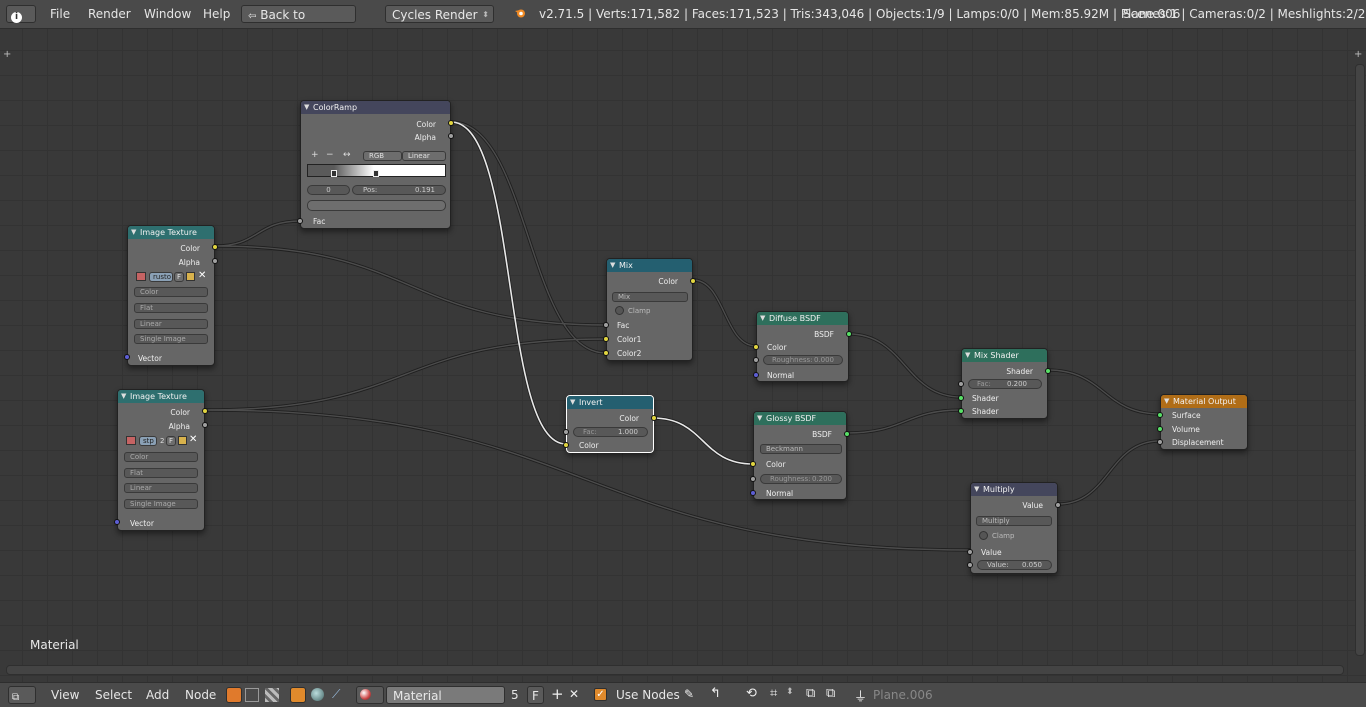  Describe the element at coordinates (65, 695) in the screenshot. I see `menu-view: View` at that location.